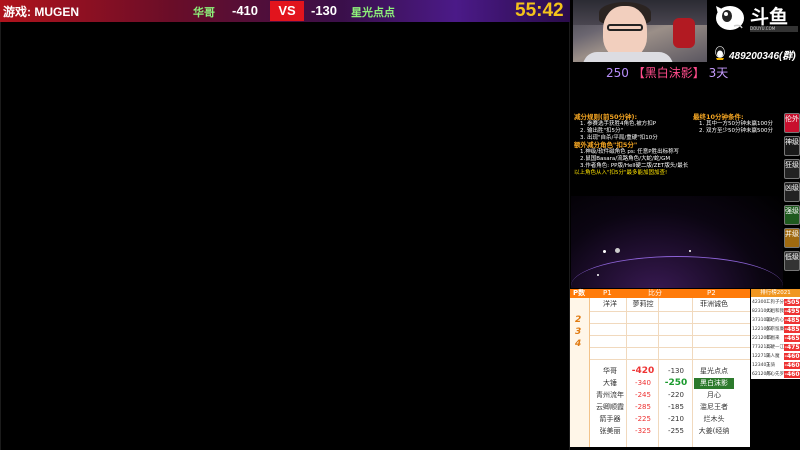  I want to click on player2-name: 星光点点, so click(373, 12).